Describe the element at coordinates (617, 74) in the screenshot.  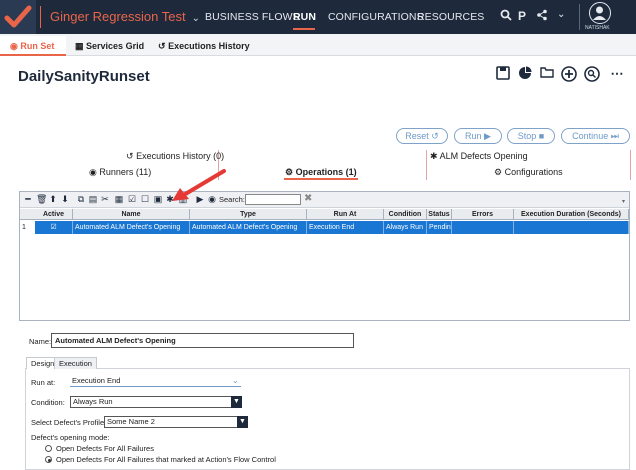
I see `more-options-icon: ⋯` at that location.